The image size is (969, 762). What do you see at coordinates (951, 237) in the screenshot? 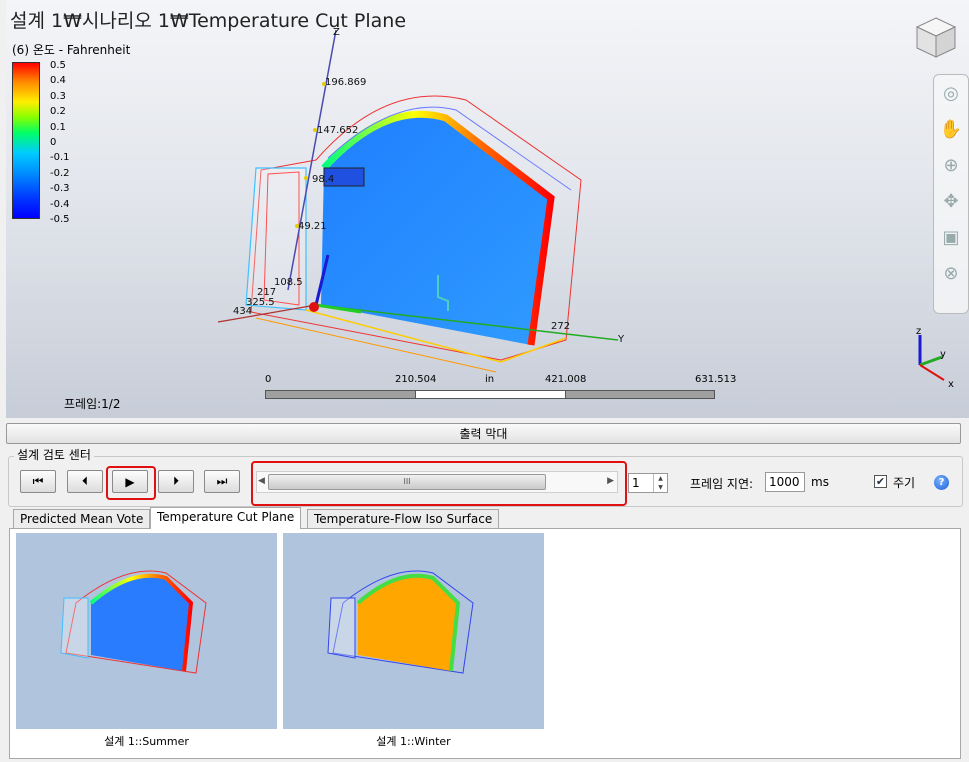
I see `look-at-icon: ▣` at bounding box center [951, 237].